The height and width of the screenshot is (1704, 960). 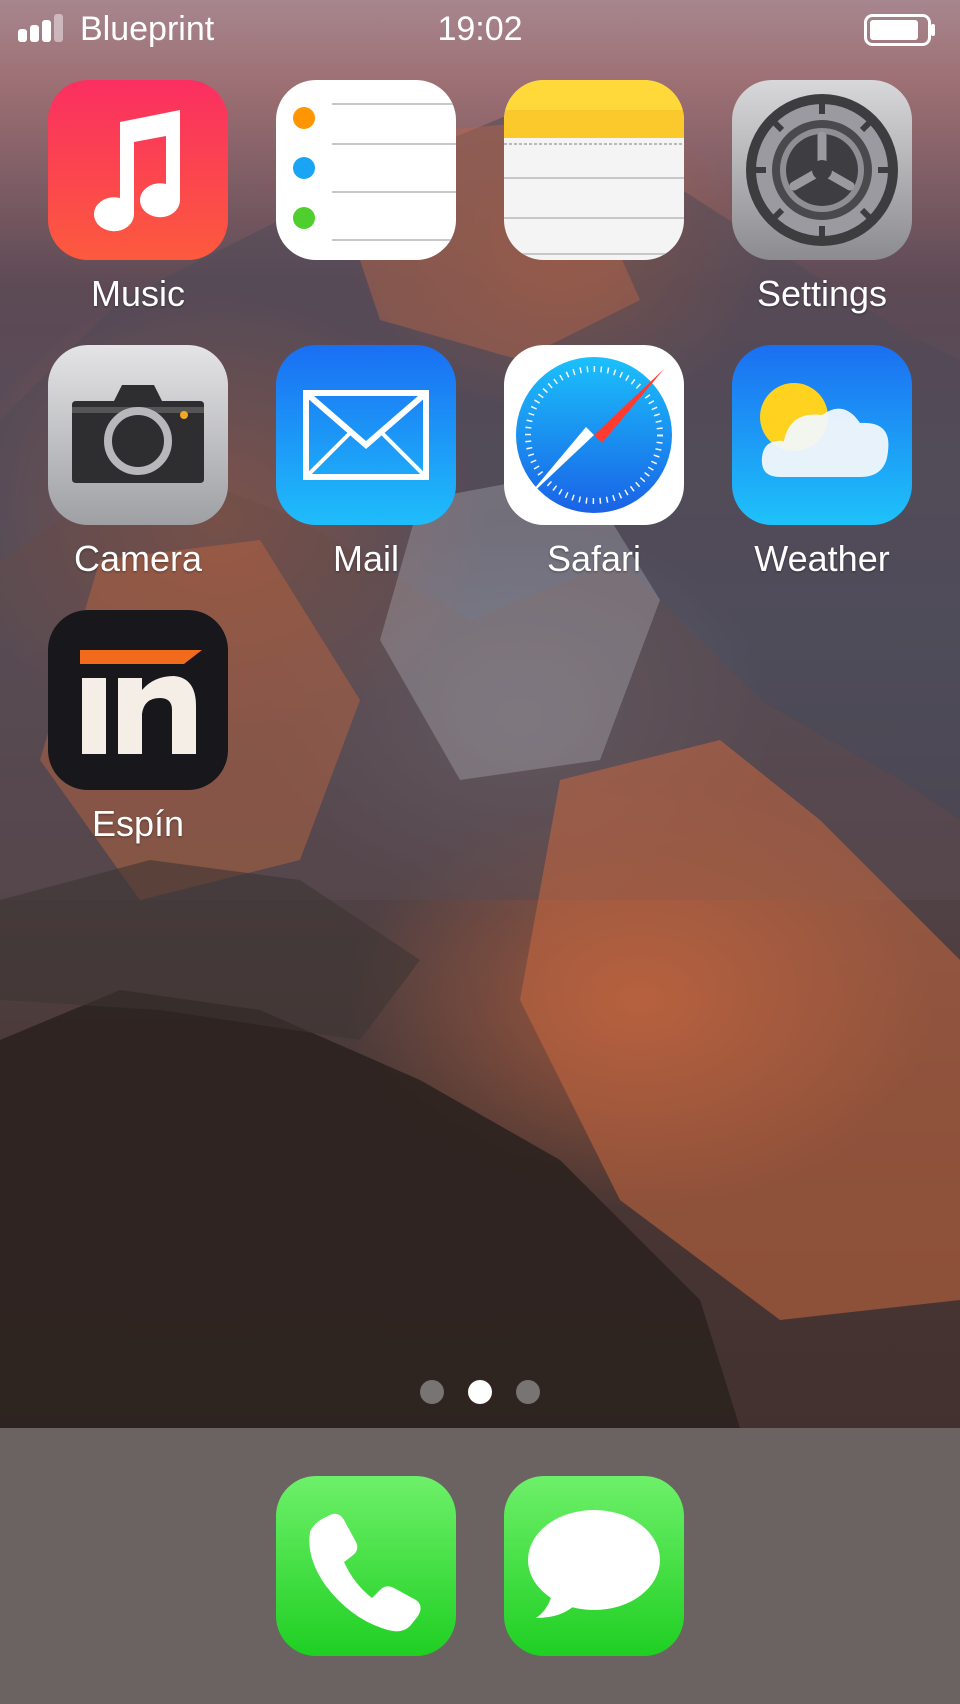 I want to click on battery-icon, so click(x=899, y=30).